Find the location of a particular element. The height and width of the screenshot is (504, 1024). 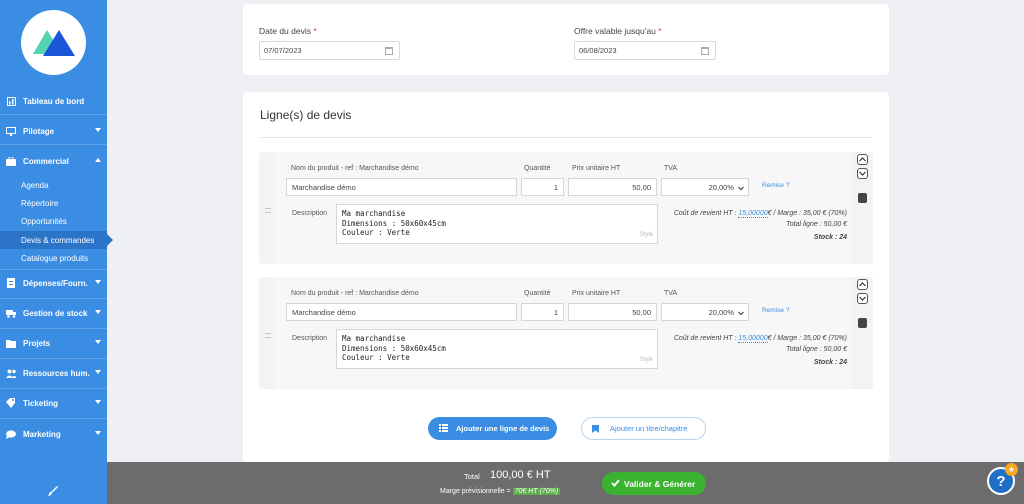

briefcase-icon is located at coordinates (11, 161).